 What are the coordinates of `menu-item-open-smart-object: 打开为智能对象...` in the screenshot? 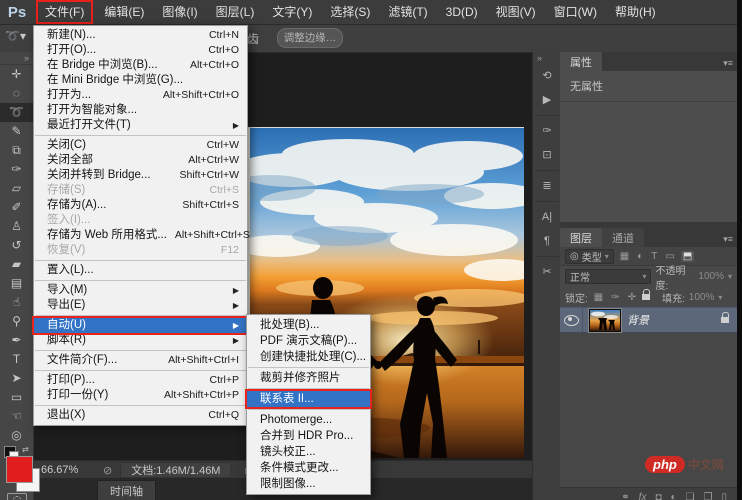 It's located at (140, 110).